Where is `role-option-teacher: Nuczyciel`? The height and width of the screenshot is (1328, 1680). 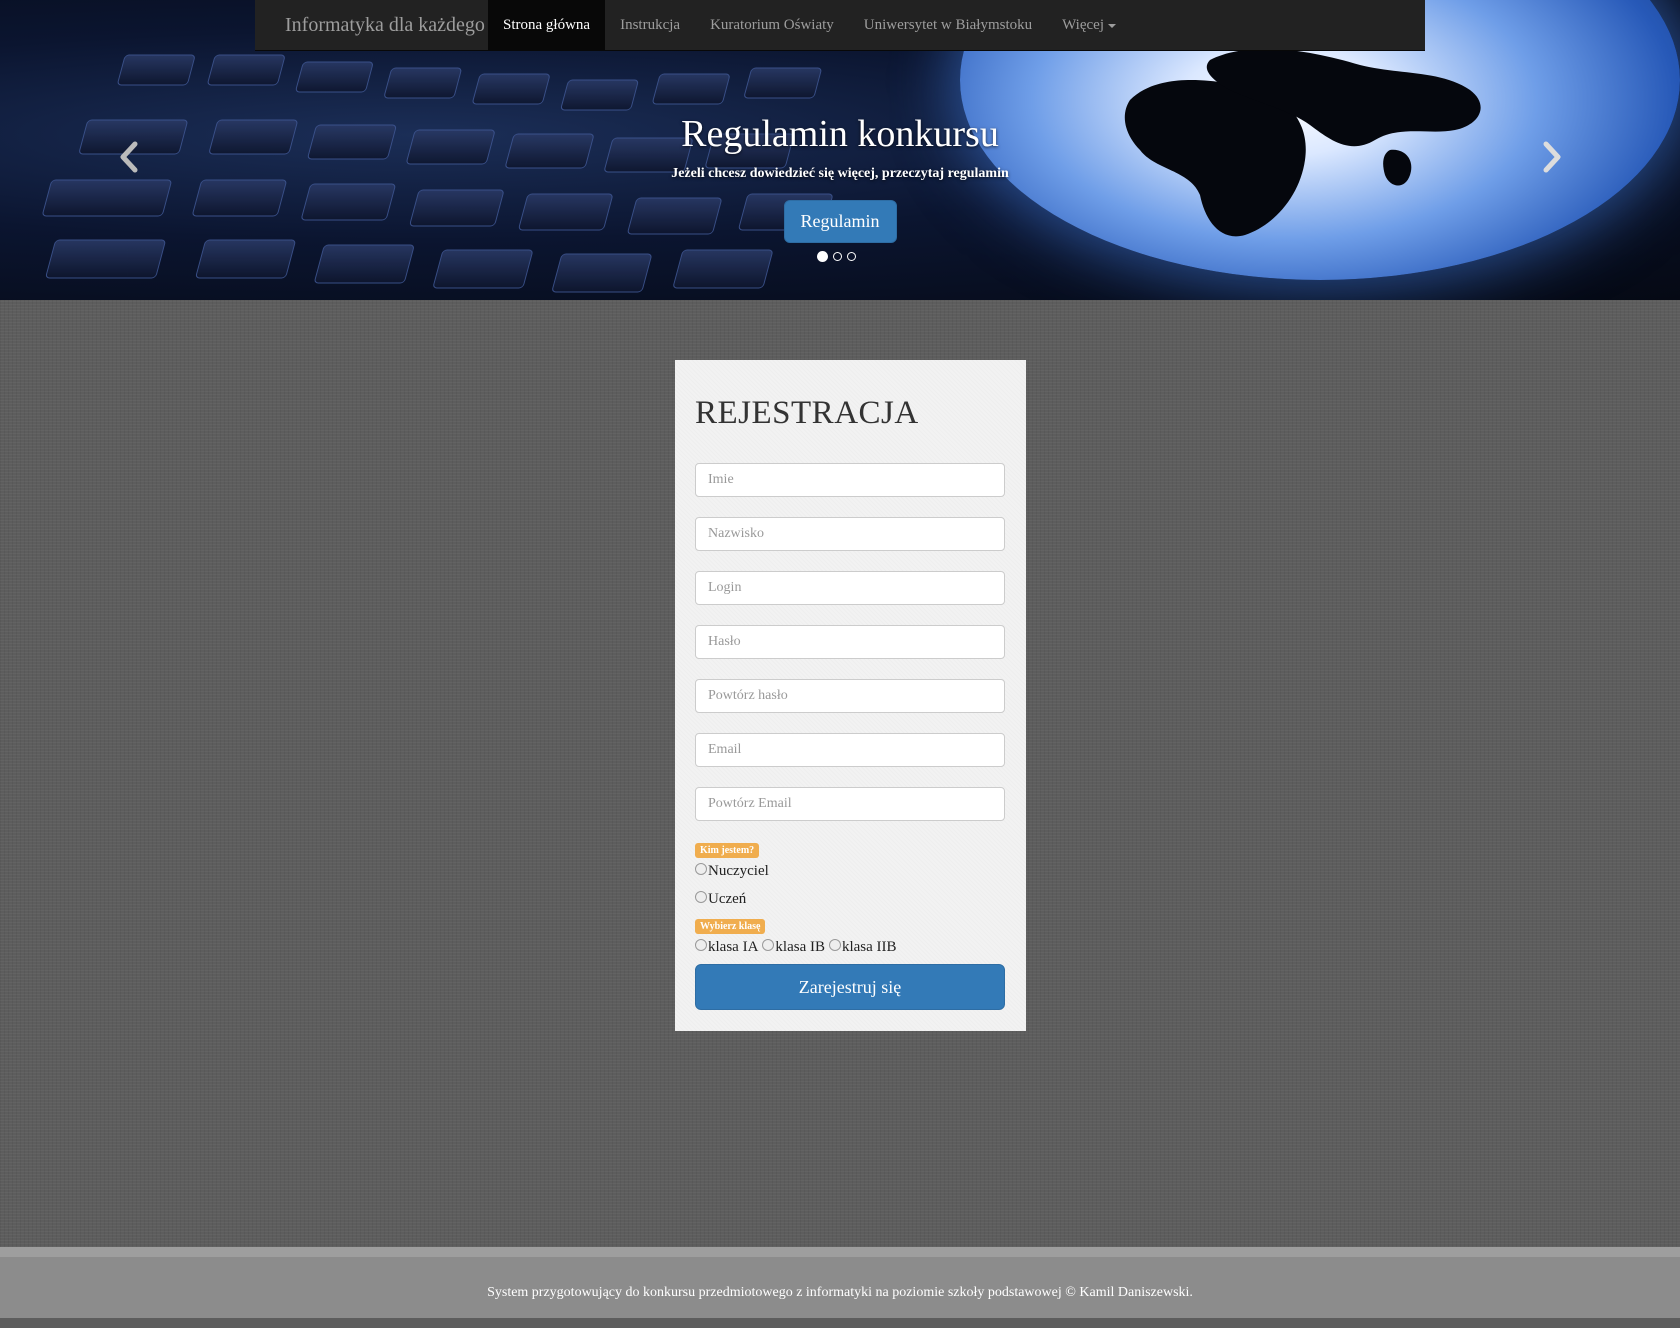 role-option-teacher: Nuczyciel is located at coordinates (732, 871).